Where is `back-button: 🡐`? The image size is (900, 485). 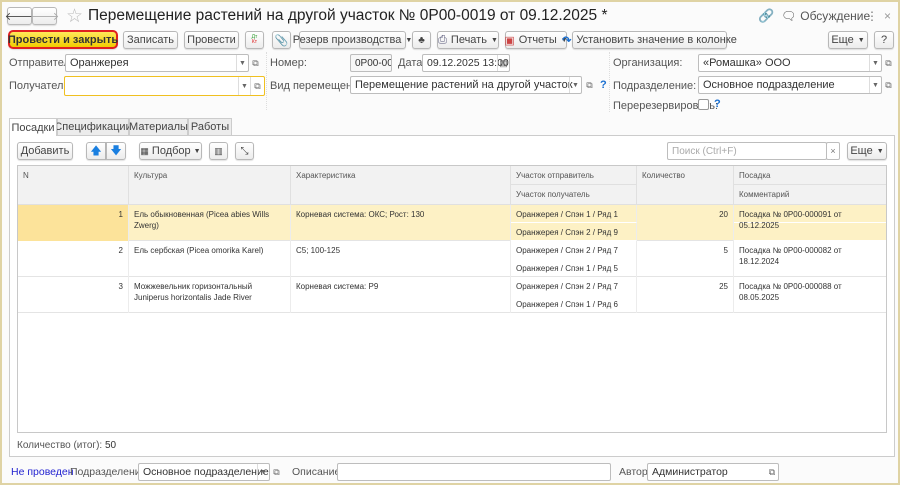
back-button: 🡐 is located at coordinates (19, 16).